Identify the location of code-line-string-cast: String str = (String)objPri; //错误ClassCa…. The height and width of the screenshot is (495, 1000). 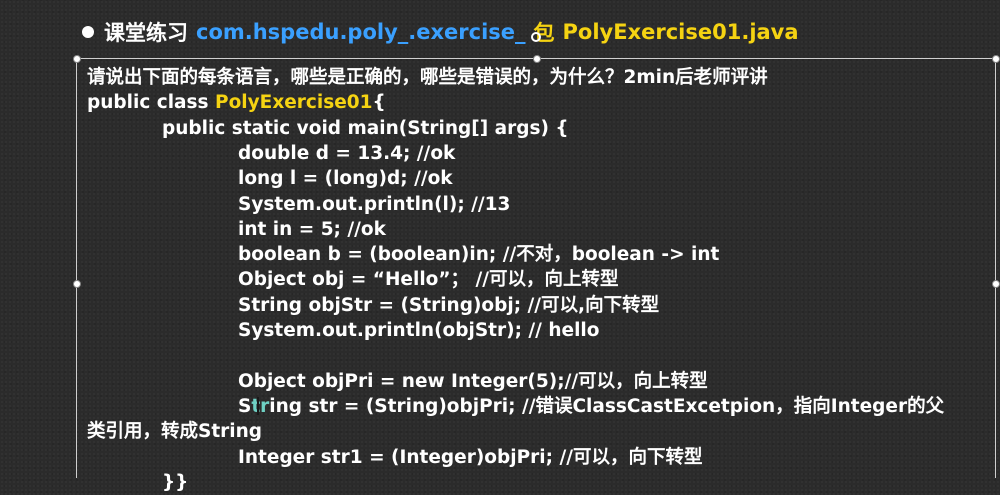
(591, 406).